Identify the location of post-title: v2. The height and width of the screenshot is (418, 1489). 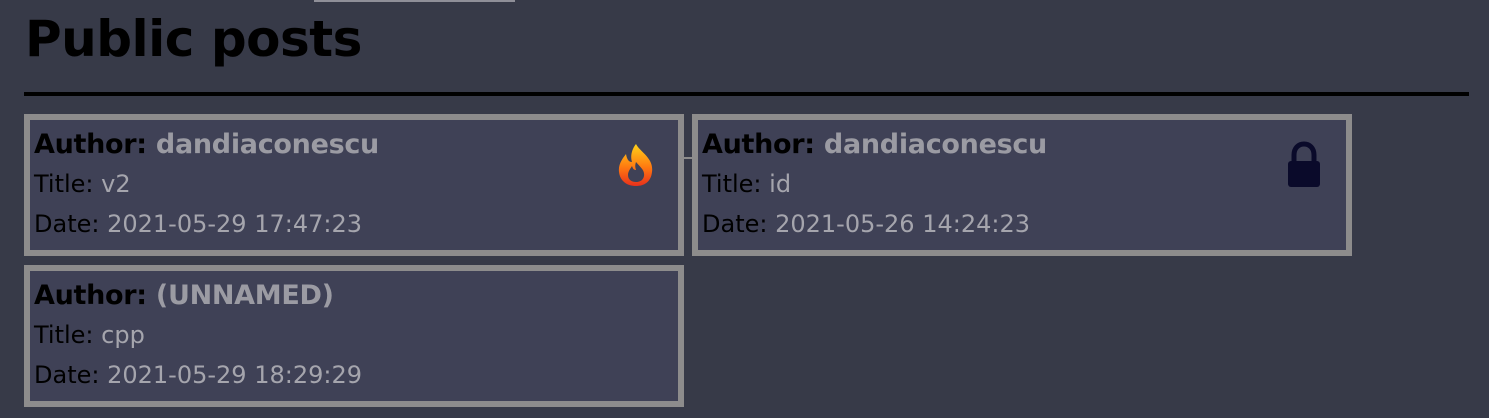
(116, 184).